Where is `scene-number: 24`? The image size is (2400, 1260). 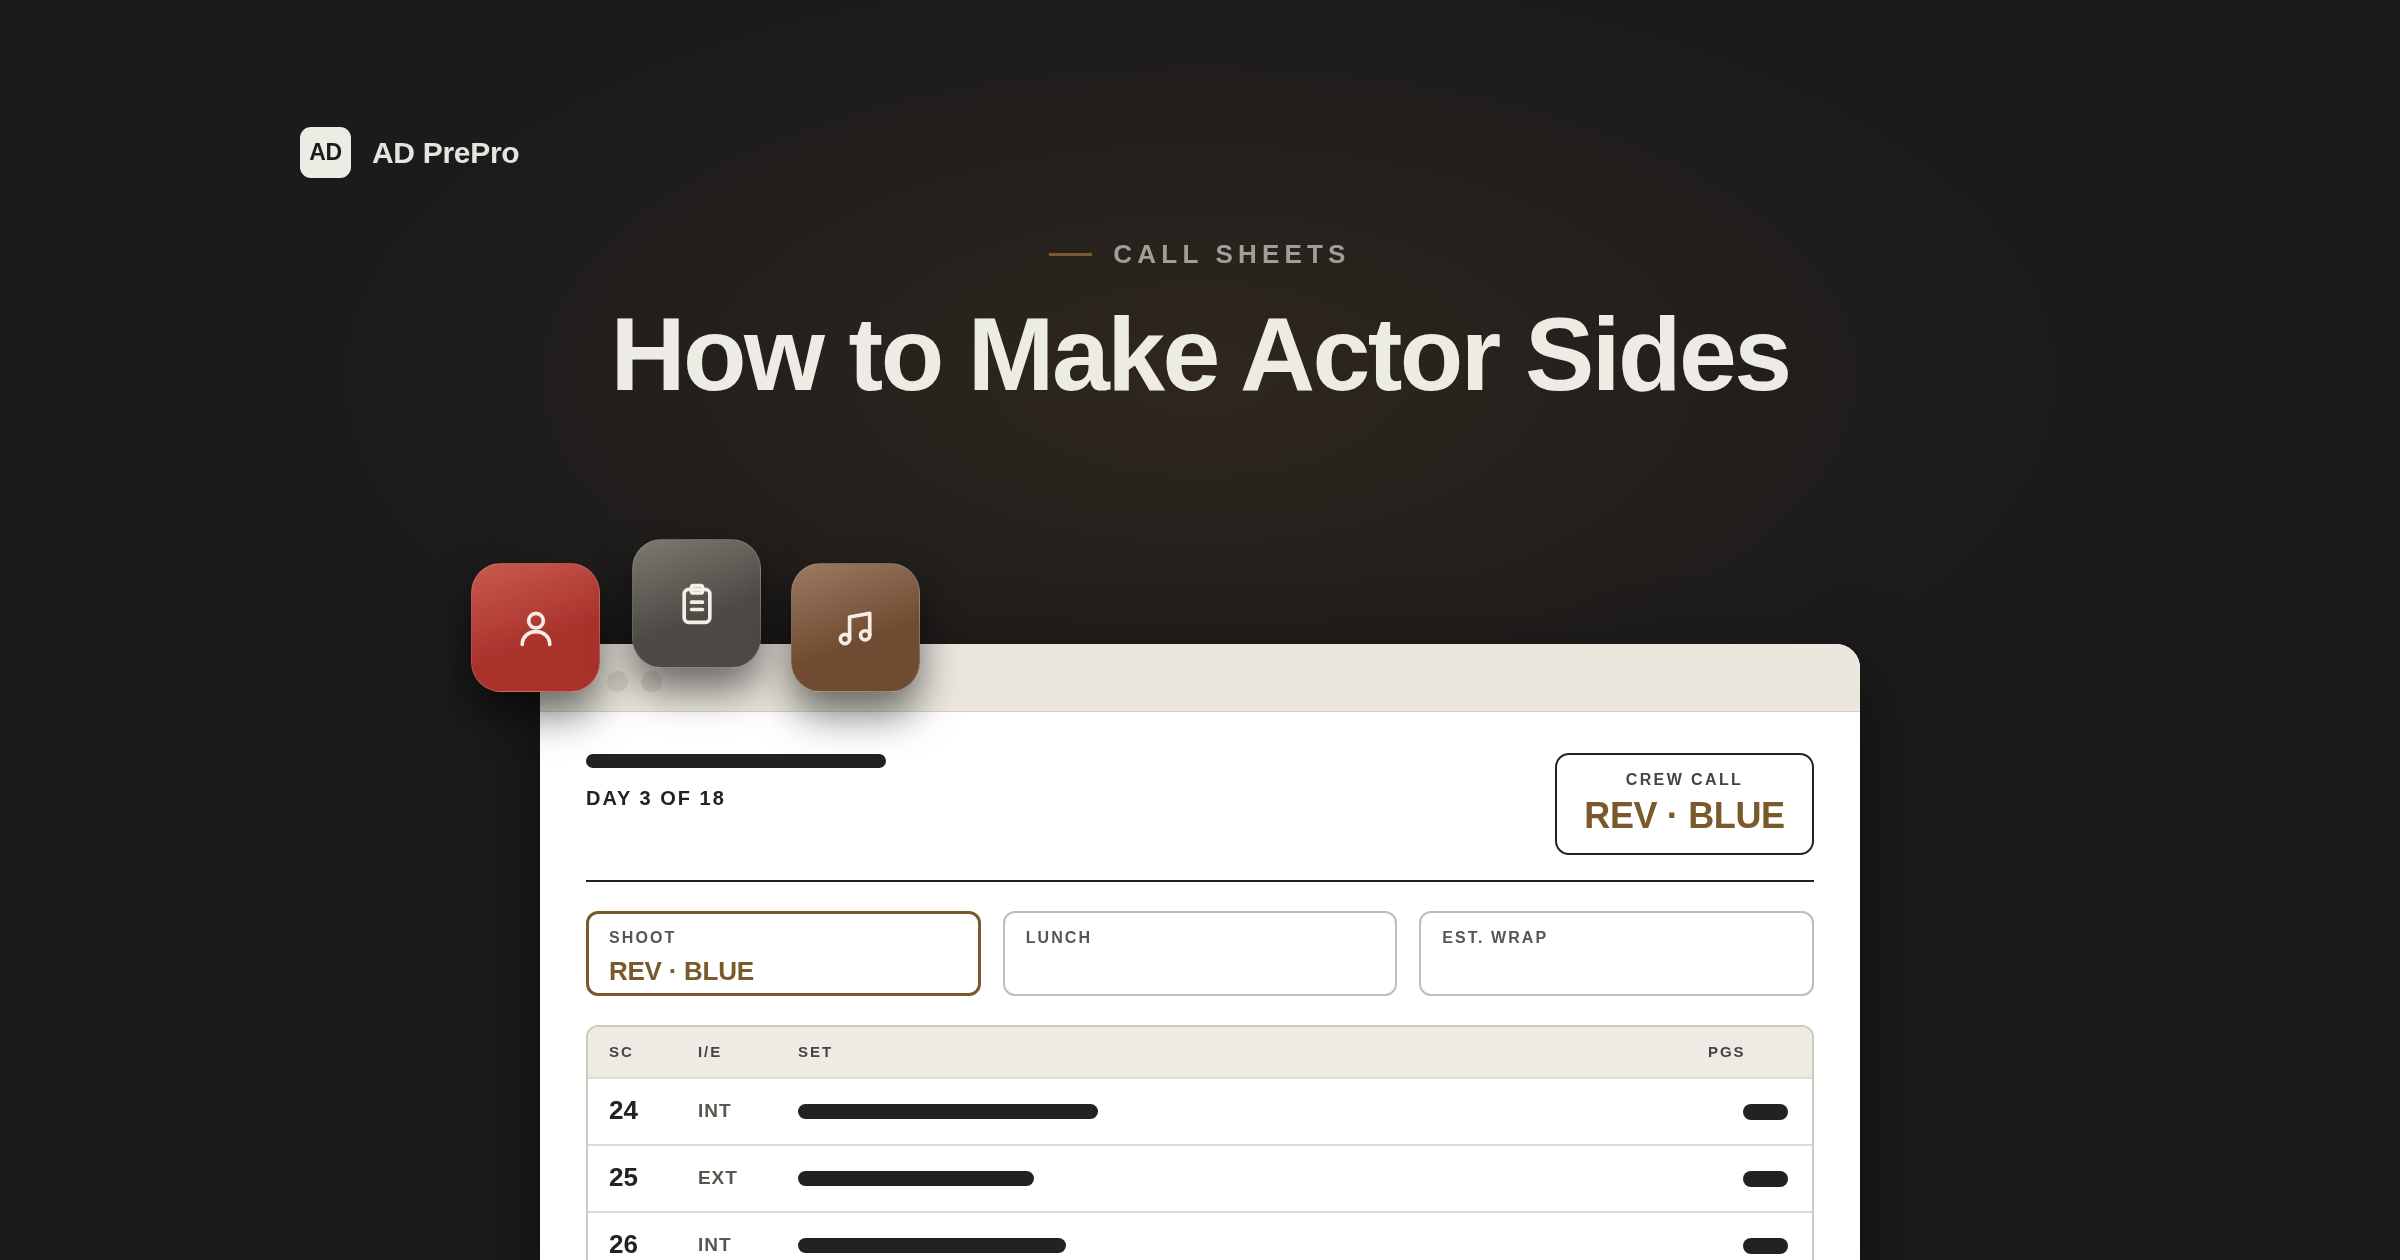 scene-number: 24 is located at coordinates (623, 1110).